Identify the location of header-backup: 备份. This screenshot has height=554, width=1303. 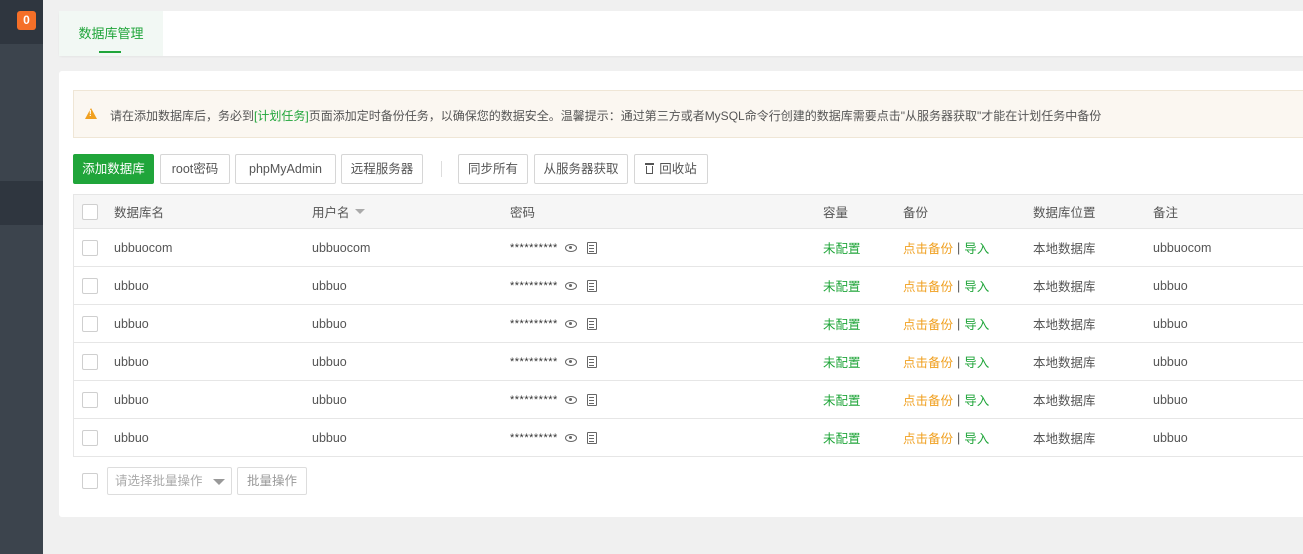
(916, 213).